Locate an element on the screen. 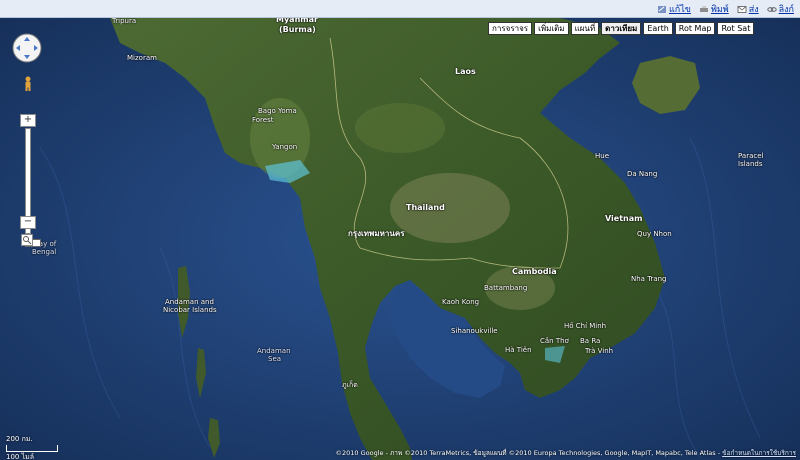  label-andaman-and: Andaman and is located at coordinates (189, 302).